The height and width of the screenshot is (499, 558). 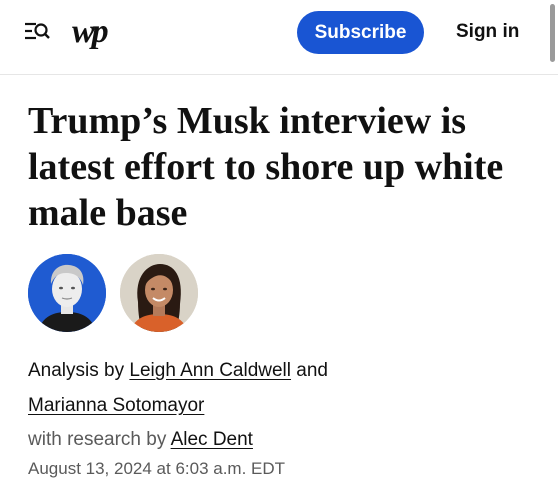 I want to click on author-avatar-leigh-ann-caldwell, so click(x=67, y=293).